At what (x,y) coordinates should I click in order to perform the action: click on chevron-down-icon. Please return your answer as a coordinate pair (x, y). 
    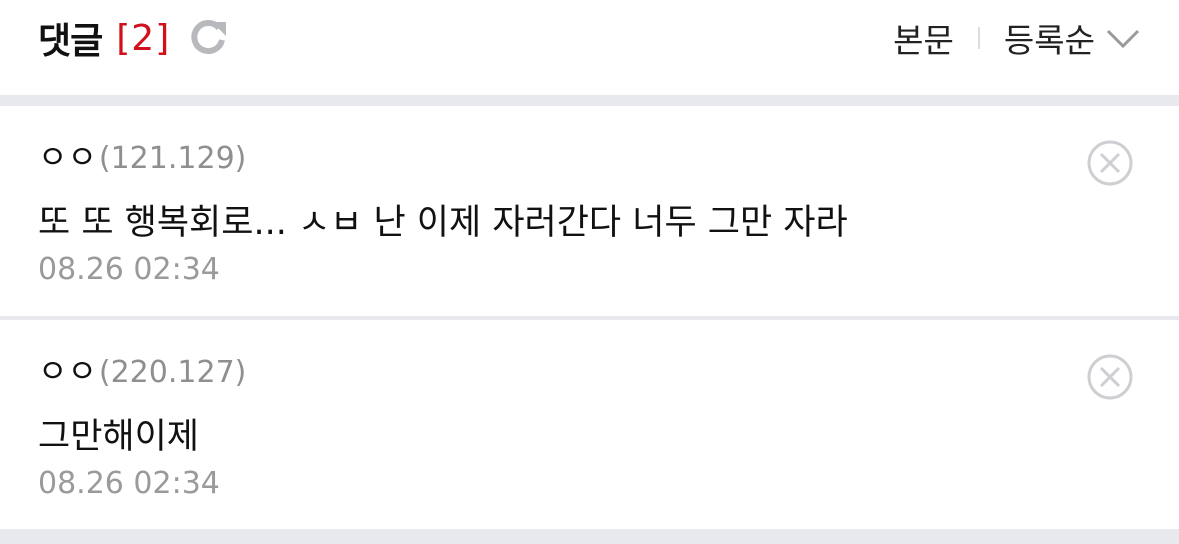
    Looking at the image, I should click on (1123, 38).